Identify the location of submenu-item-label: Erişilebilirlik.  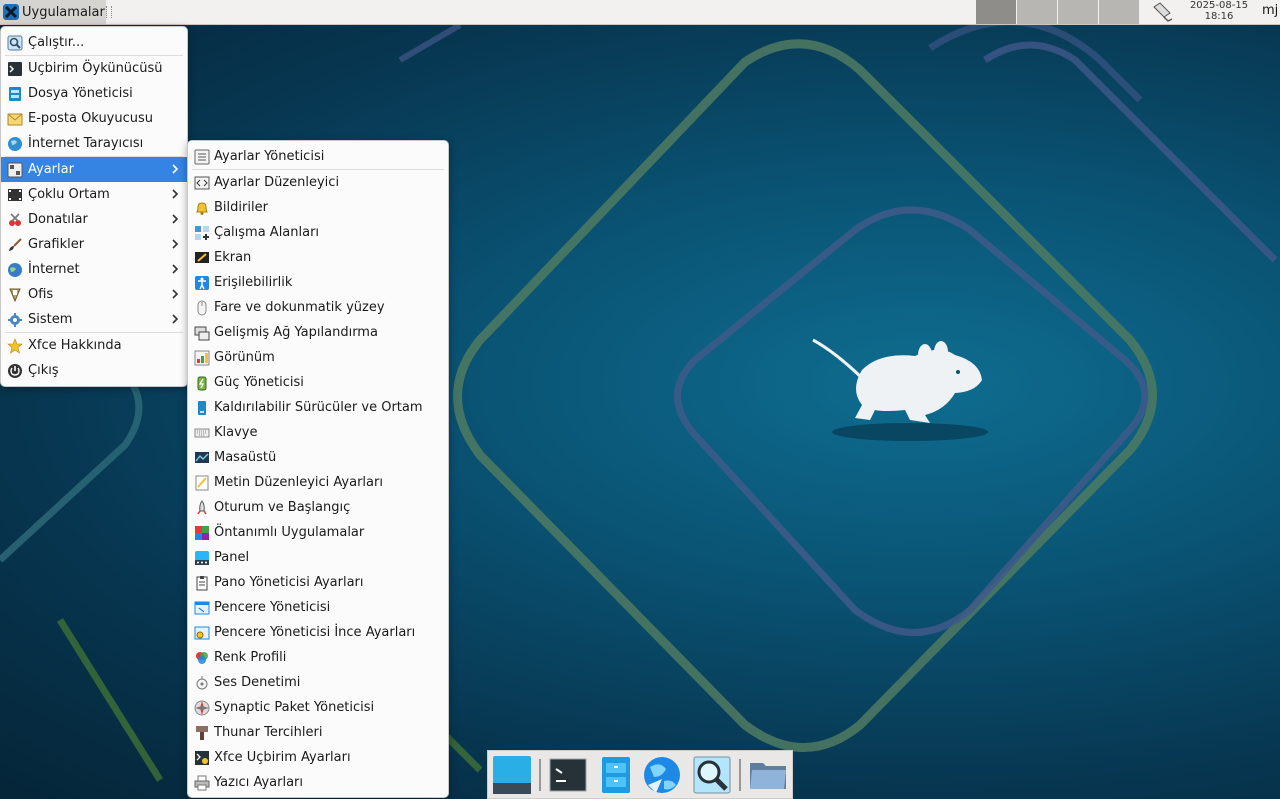
(253, 282).